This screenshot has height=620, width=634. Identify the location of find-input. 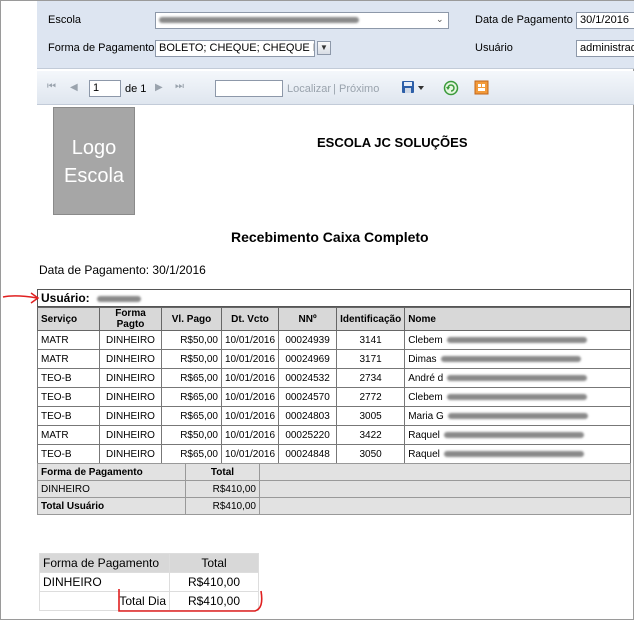
(249, 88).